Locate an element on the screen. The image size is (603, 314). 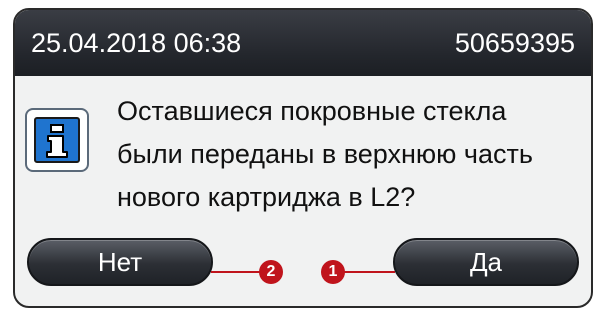
message-line: Оставшиеся покровные стекла is located at coordinates (312, 111).